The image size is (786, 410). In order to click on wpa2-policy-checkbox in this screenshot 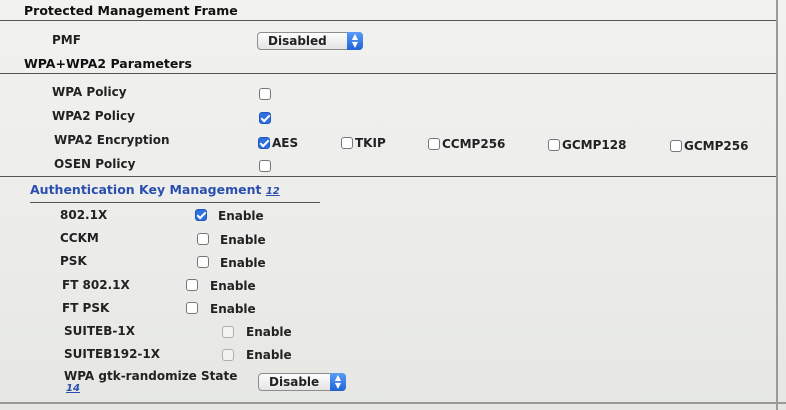, I will do `click(265, 118)`.